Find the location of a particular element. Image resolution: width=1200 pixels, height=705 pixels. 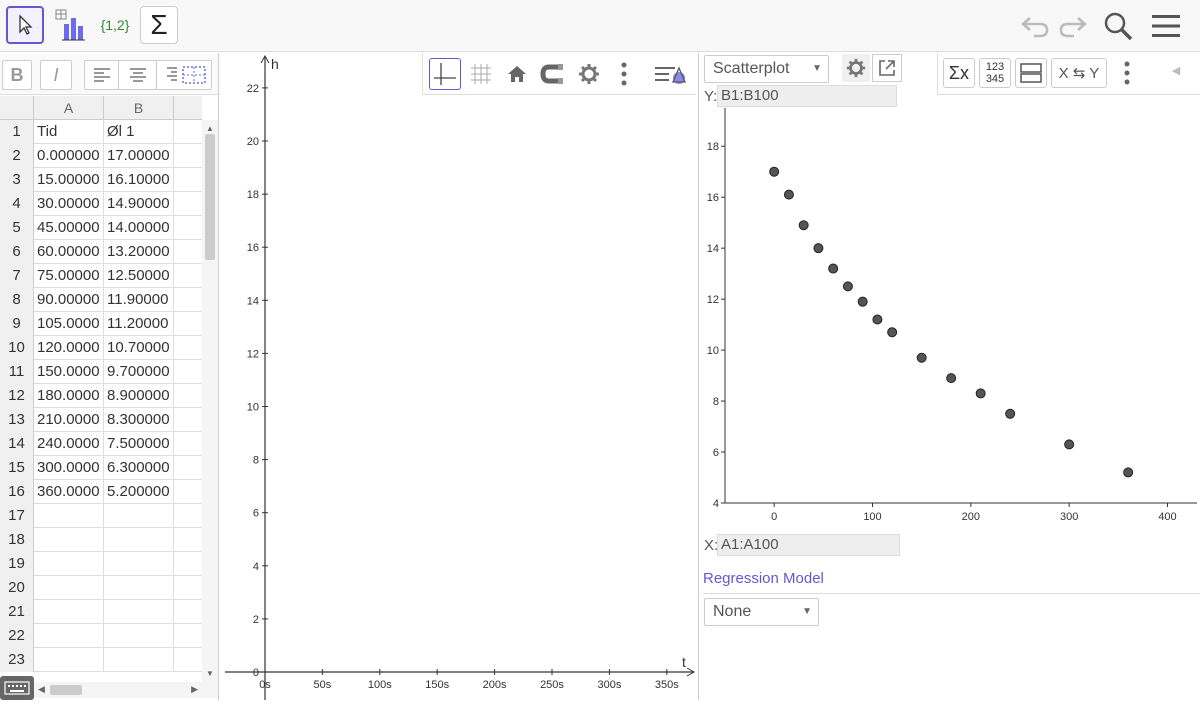

cell-a: 105.0000 is located at coordinates (69, 324).